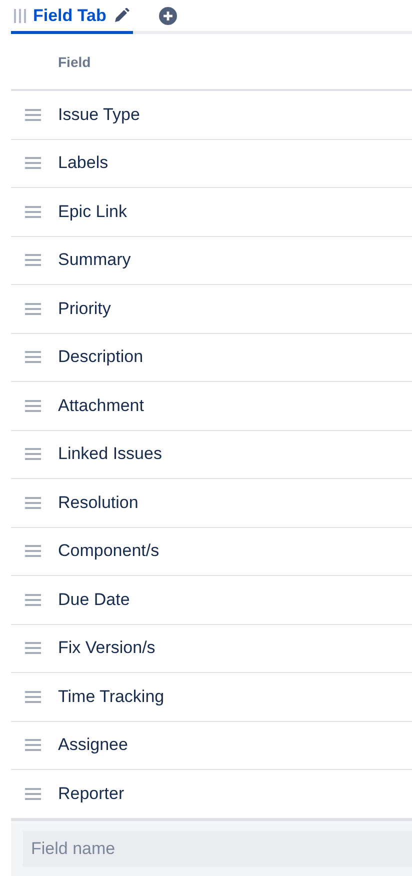 This screenshot has width=412, height=876. Describe the element at coordinates (110, 454) in the screenshot. I see `table-cell: Linked Issues` at that location.